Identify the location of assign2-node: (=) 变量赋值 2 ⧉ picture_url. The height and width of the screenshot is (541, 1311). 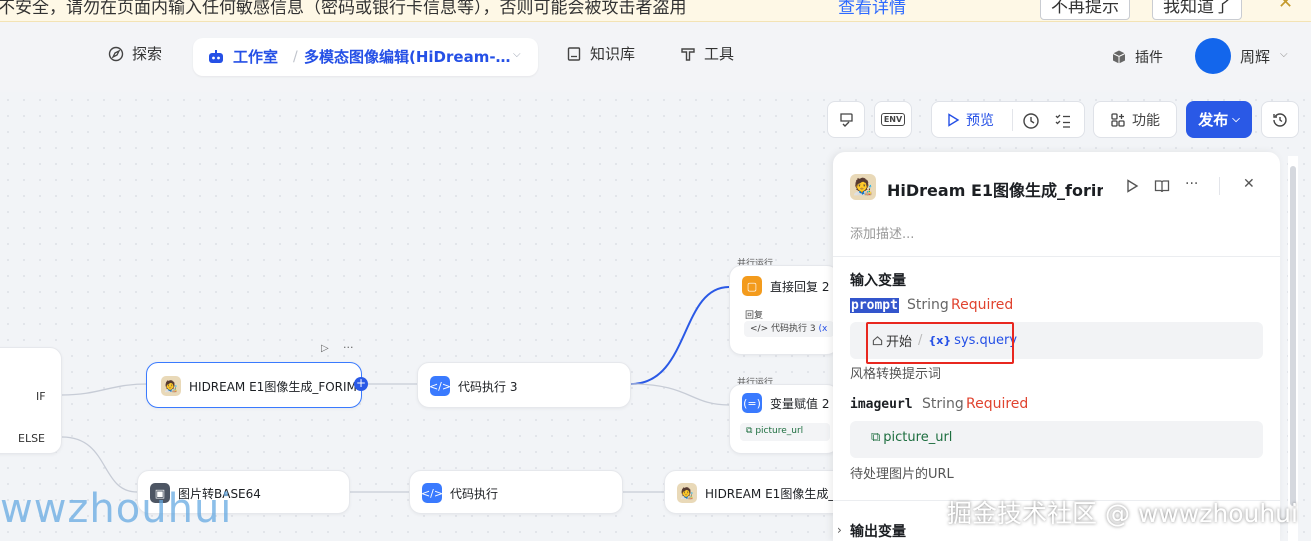
(784, 419).